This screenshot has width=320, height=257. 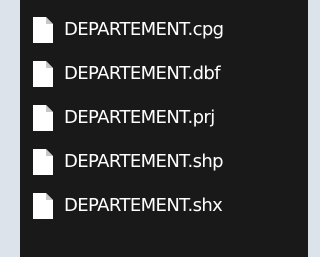 What do you see at coordinates (139, 117) in the screenshot?
I see `file-name: DEPARTEMENT.prj` at bounding box center [139, 117].